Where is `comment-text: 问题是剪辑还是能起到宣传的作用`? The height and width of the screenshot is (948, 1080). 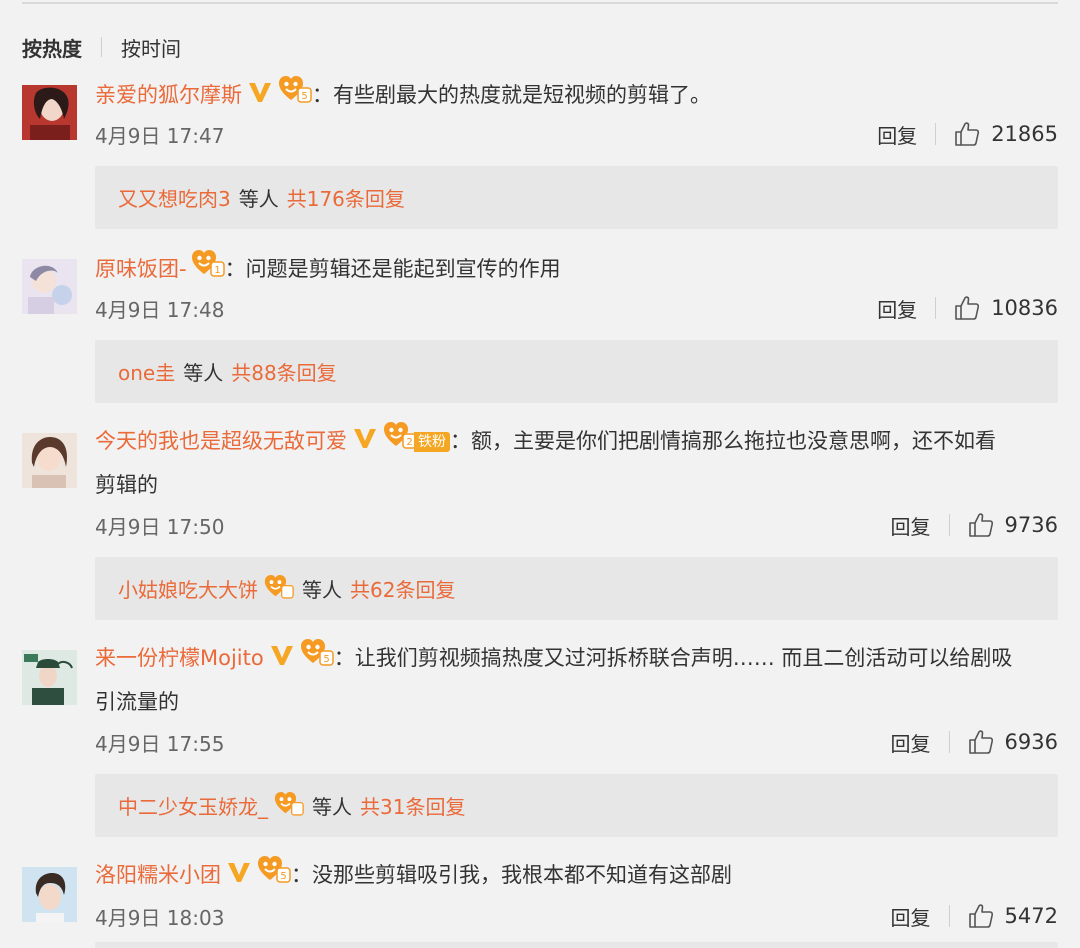 comment-text: 问题是剪辑还是能起到宣传的作用 is located at coordinates (403, 269).